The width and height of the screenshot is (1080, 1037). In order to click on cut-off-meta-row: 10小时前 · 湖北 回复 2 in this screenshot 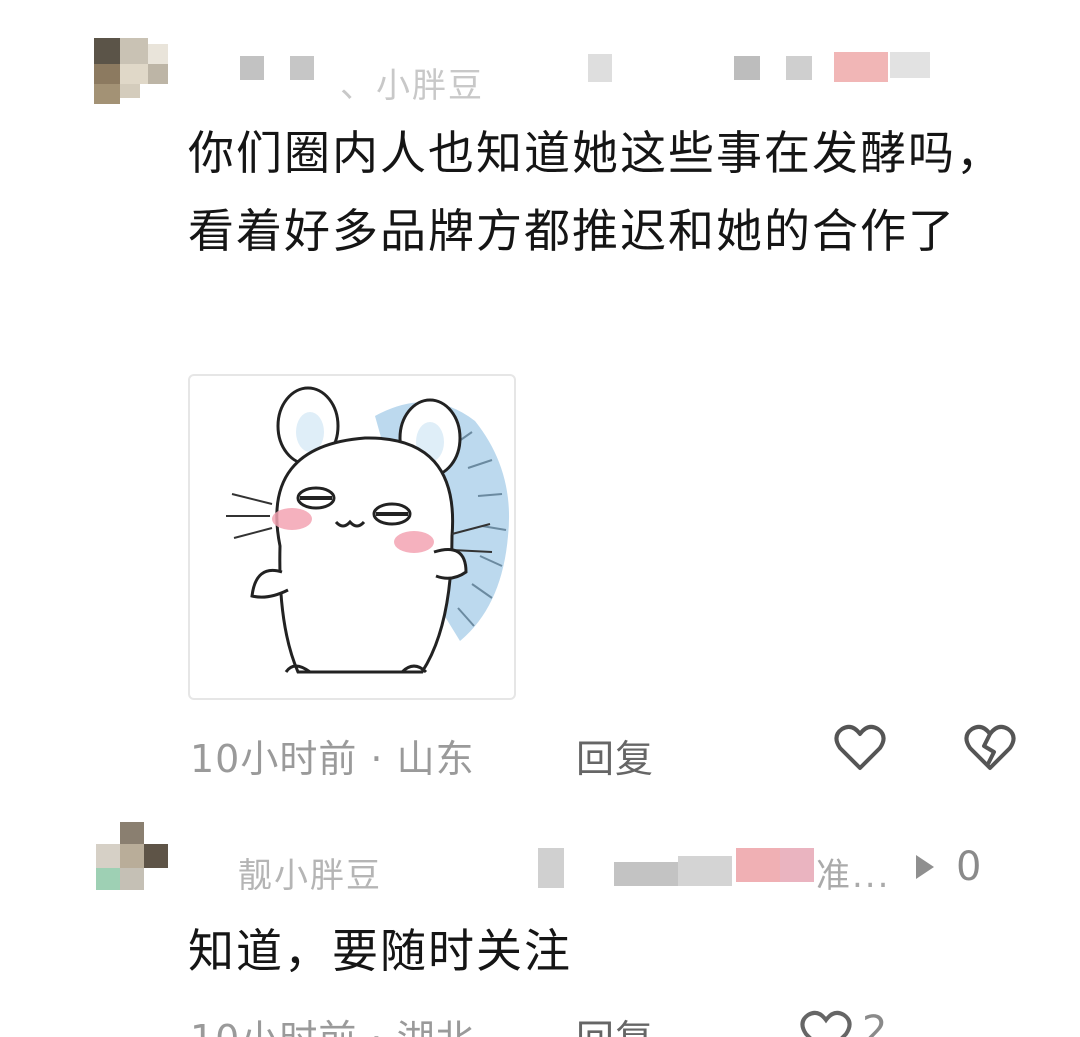, I will do `click(540, 1022)`.